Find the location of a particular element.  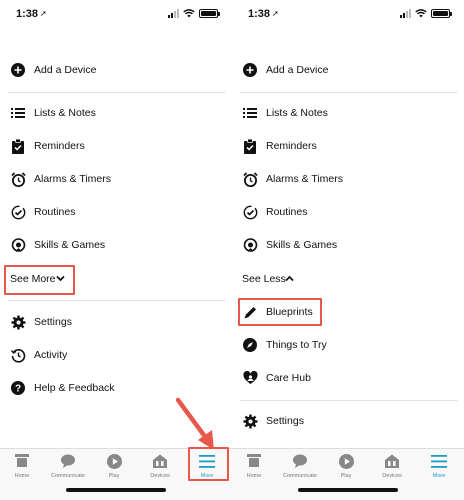

compass-icon is located at coordinates (250, 345).